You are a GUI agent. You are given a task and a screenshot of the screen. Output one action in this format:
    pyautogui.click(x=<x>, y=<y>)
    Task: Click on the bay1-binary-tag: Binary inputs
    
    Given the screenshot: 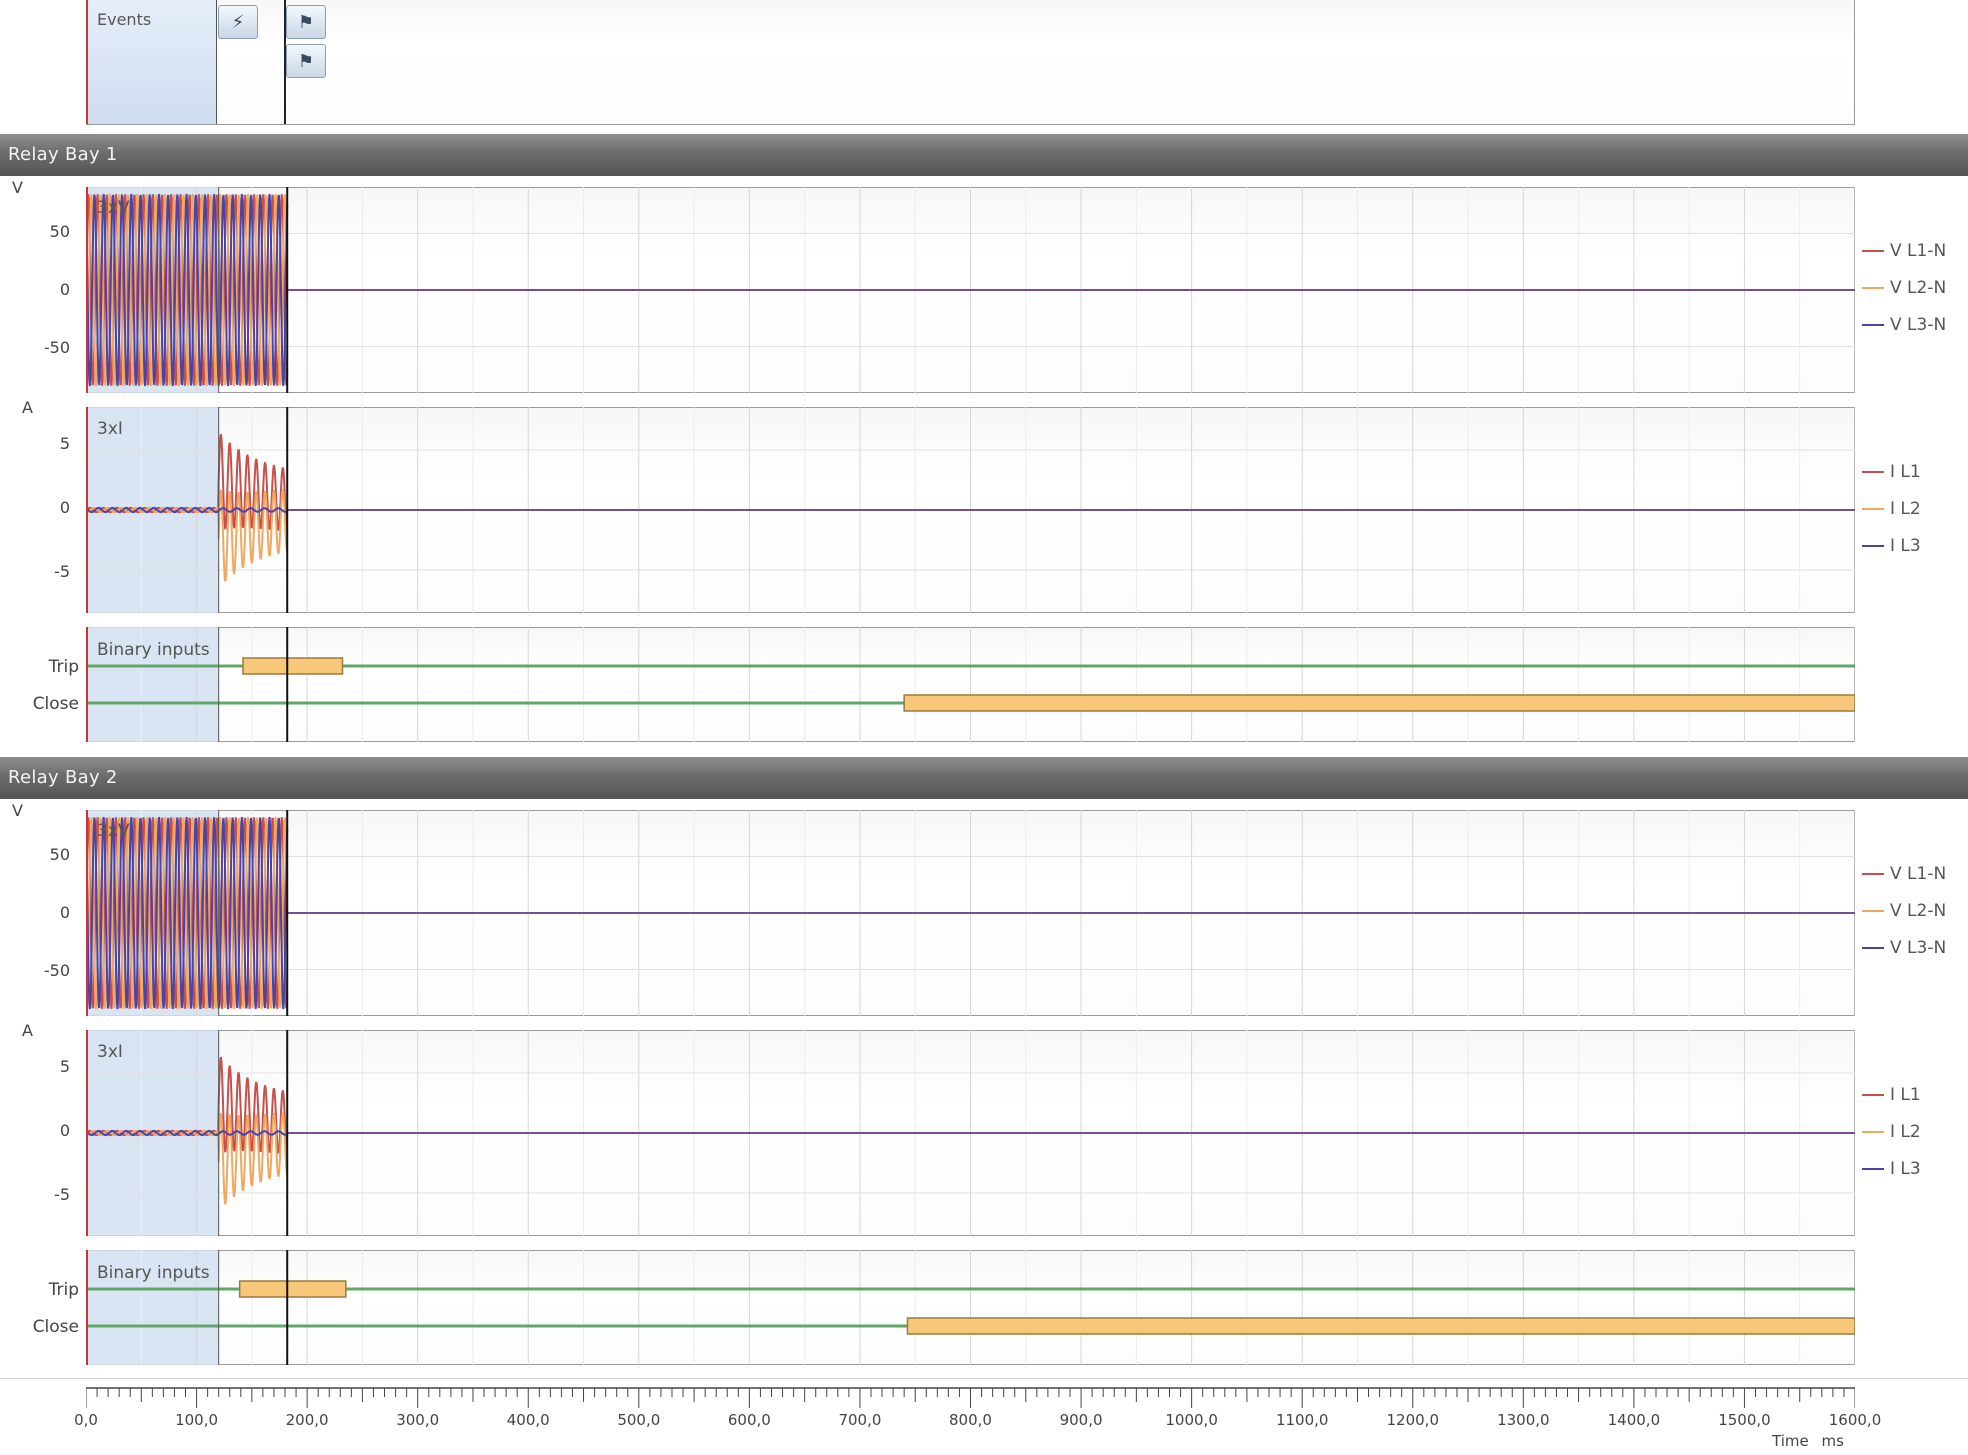 What is the action you would take?
    pyautogui.click(x=153, y=650)
    